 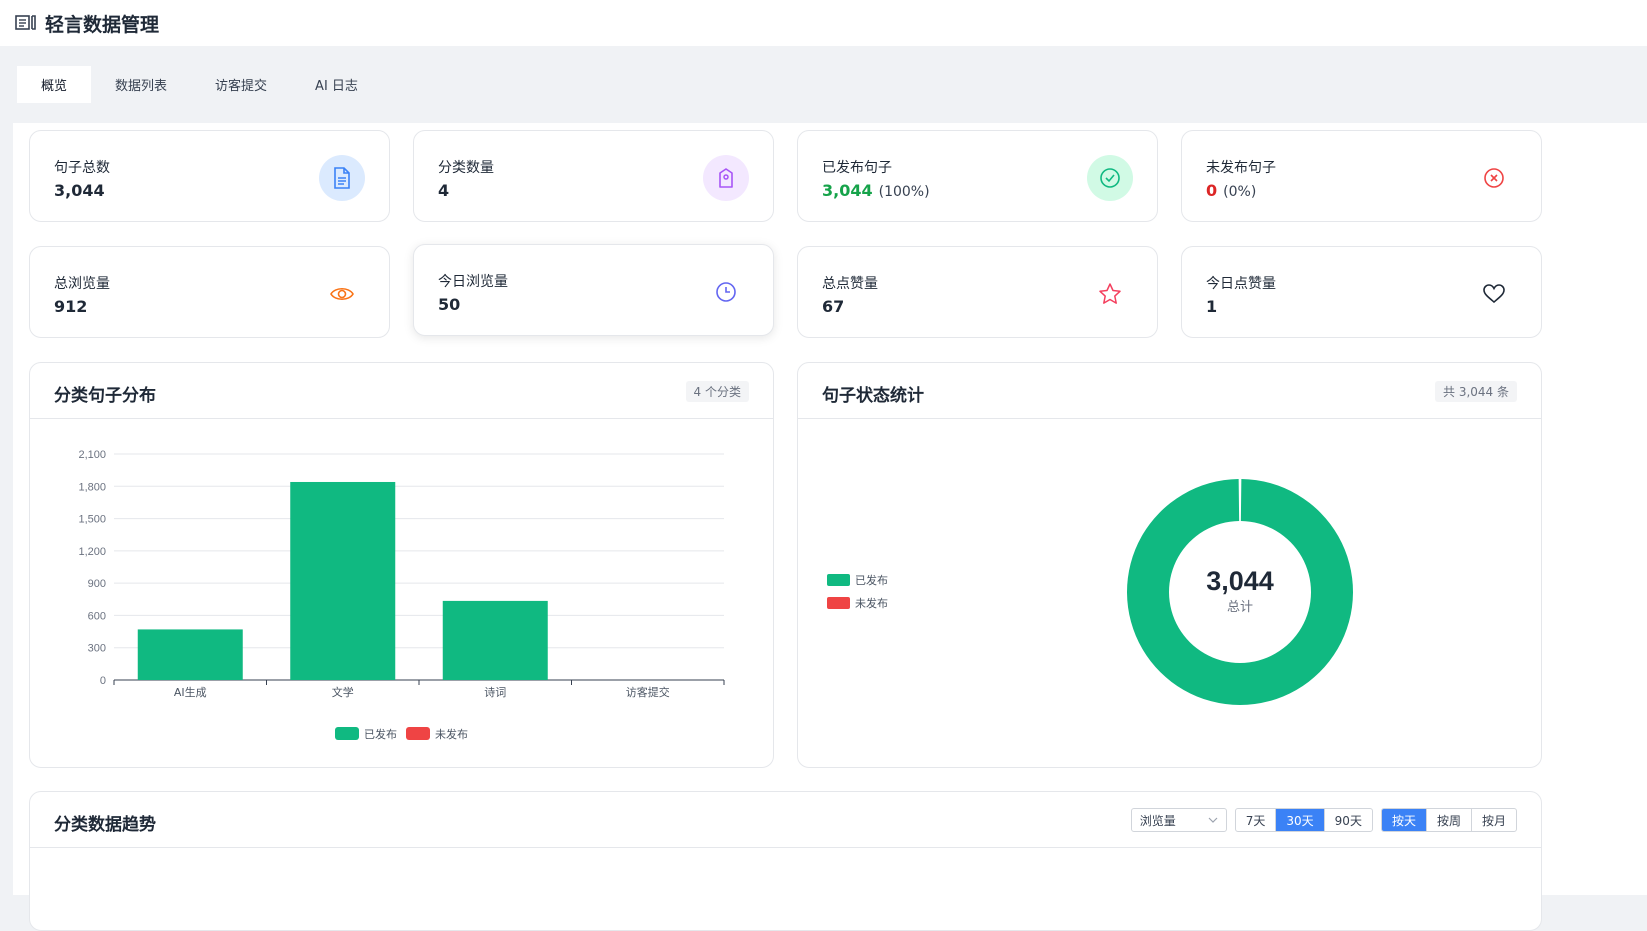 What do you see at coordinates (342, 294) in the screenshot?
I see `eye-icon` at bounding box center [342, 294].